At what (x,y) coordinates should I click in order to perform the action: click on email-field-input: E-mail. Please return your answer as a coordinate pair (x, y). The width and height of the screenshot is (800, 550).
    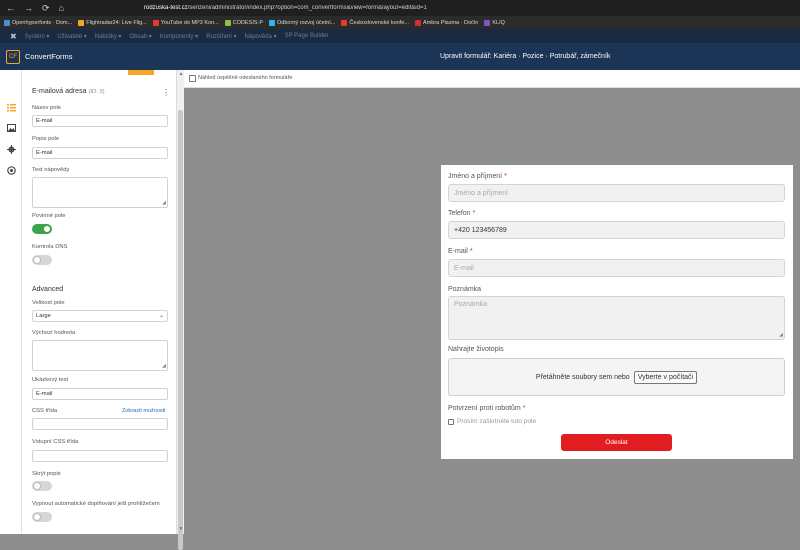
    Looking at the image, I should click on (616, 268).